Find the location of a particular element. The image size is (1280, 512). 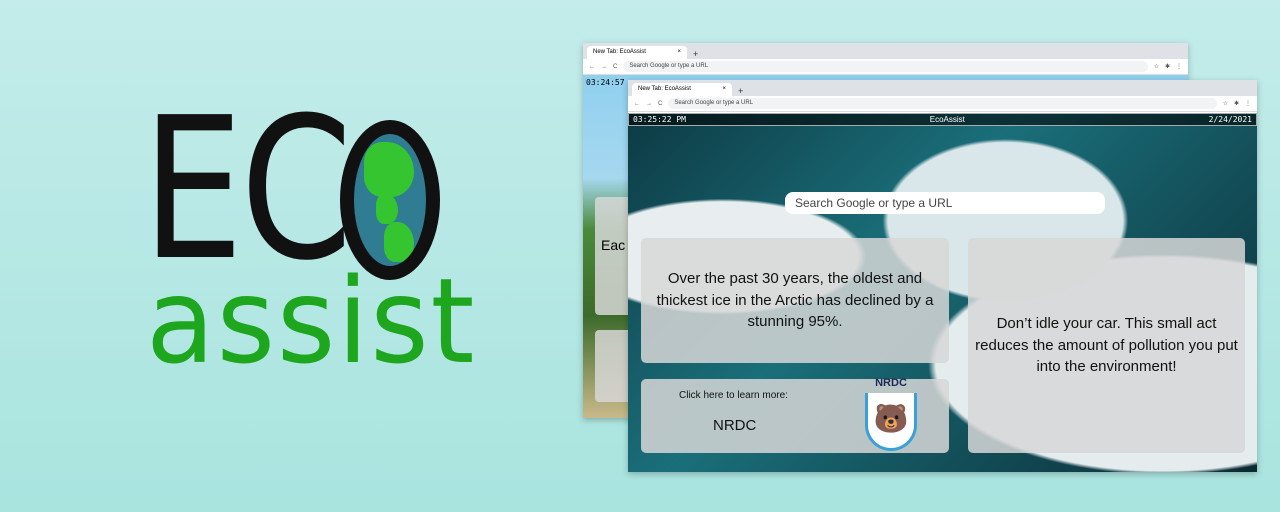

nrdc-logo: NRDC 🐻 is located at coordinates (891, 413).